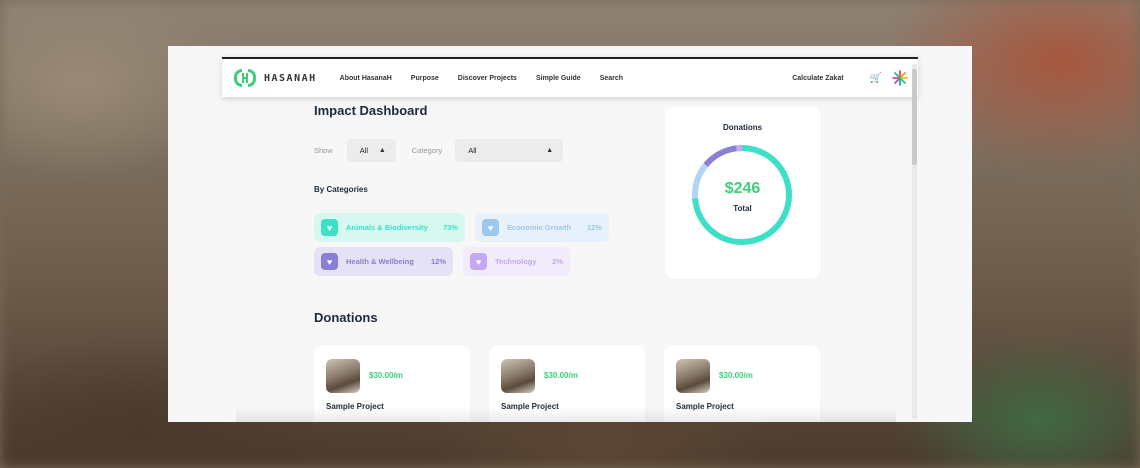 The width and height of the screenshot is (1140, 468). I want to click on page-scrollbar, so click(914, 241).